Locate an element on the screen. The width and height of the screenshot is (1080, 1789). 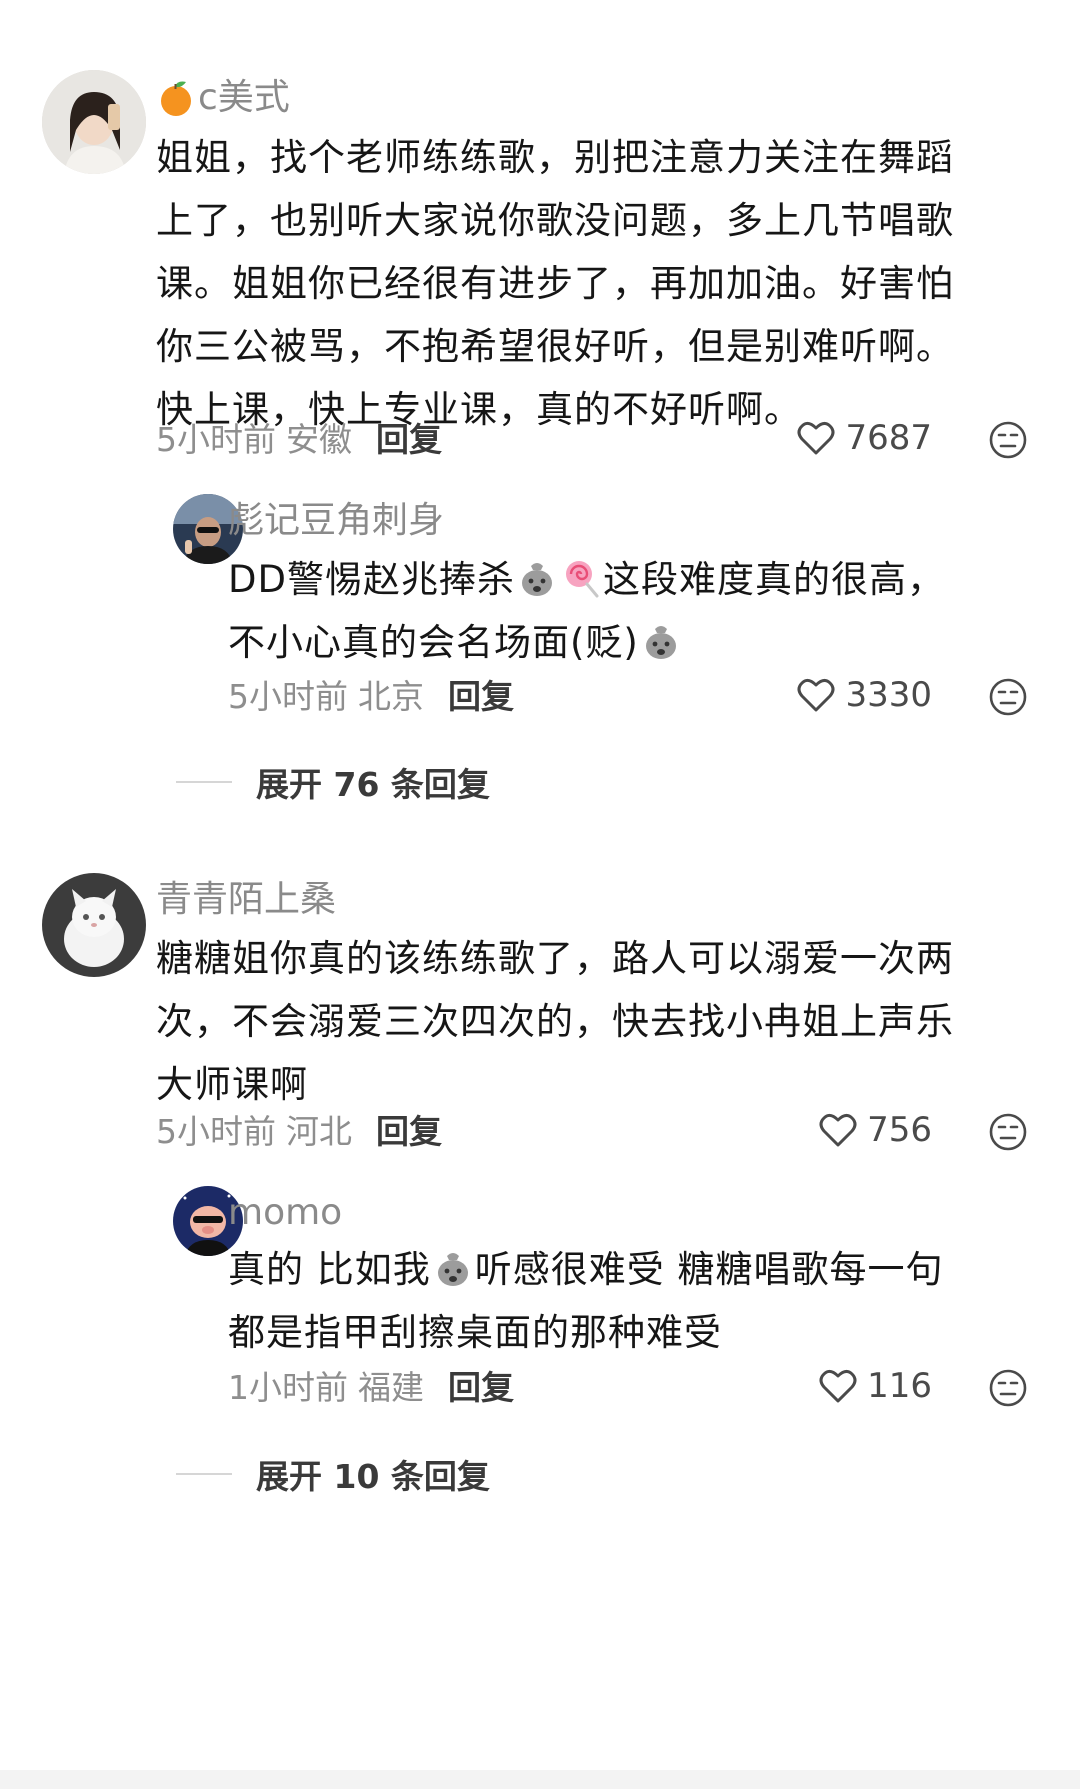
reply-text-line: 真的 比如我 听感很难受 糖糖唱歌每一句 is located at coordinates (586, 1269).